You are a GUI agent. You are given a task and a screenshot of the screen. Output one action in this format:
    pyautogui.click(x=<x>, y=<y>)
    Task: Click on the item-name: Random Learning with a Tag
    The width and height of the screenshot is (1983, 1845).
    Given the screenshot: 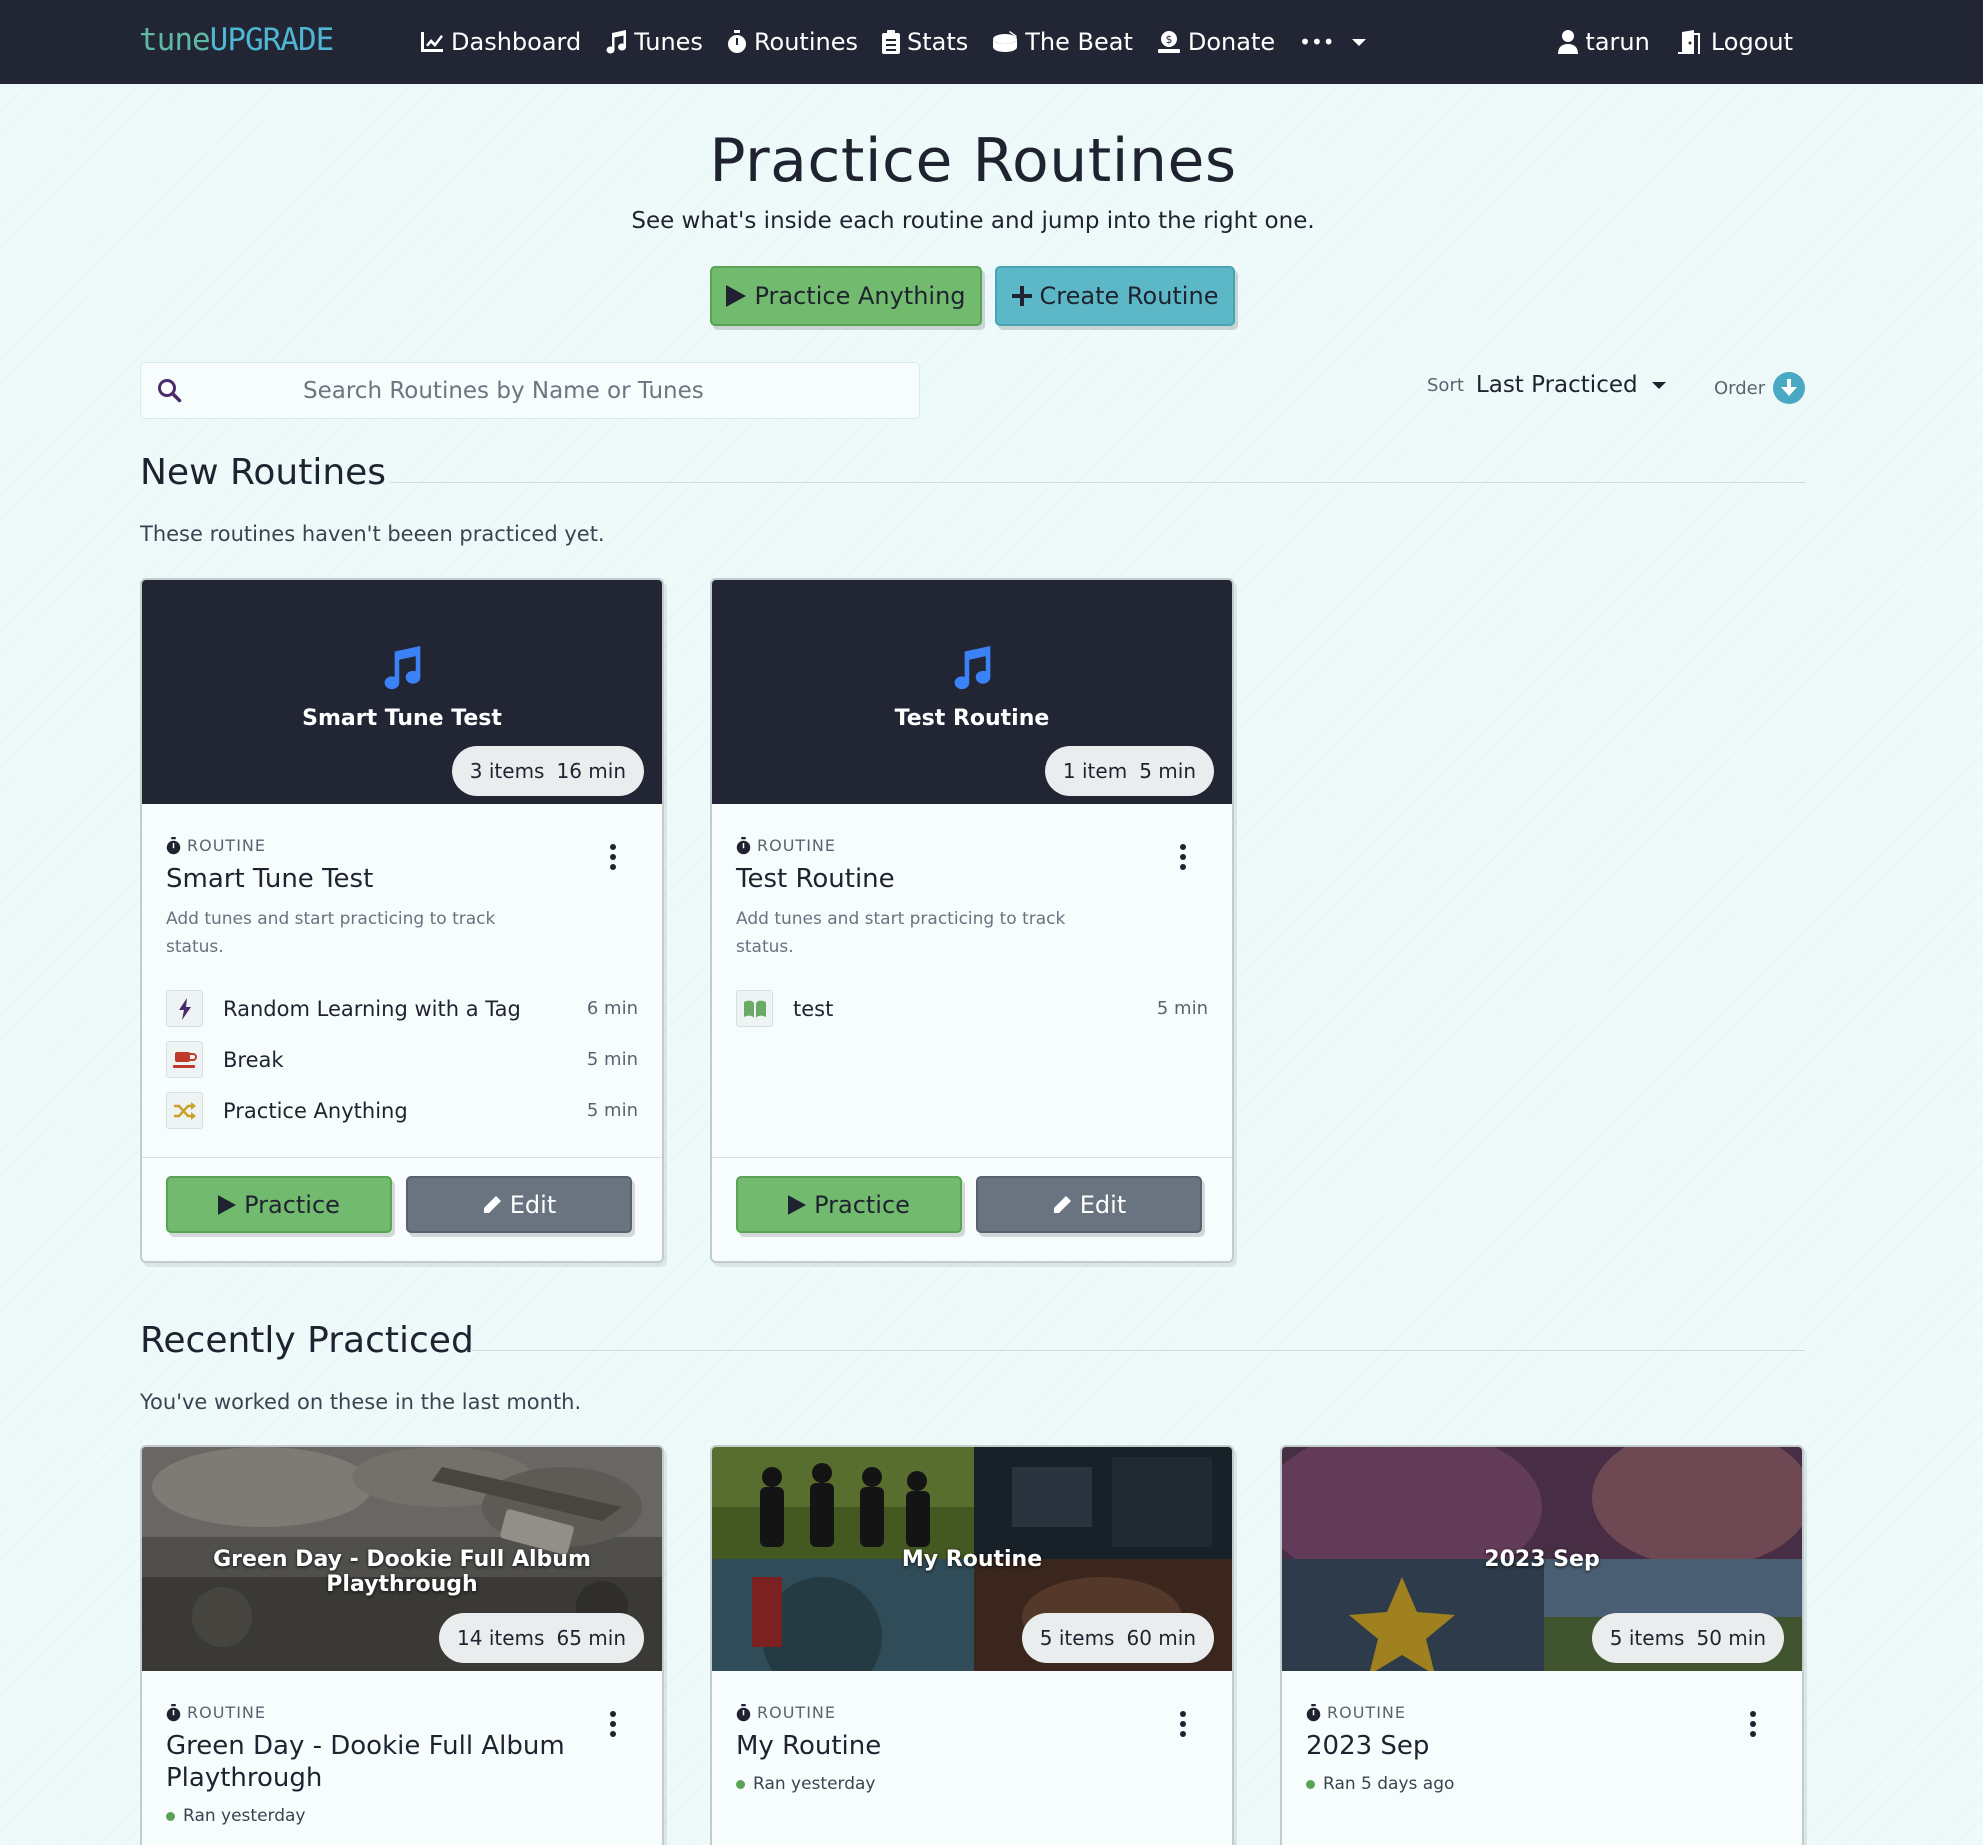 What is the action you would take?
    pyautogui.click(x=372, y=1008)
    